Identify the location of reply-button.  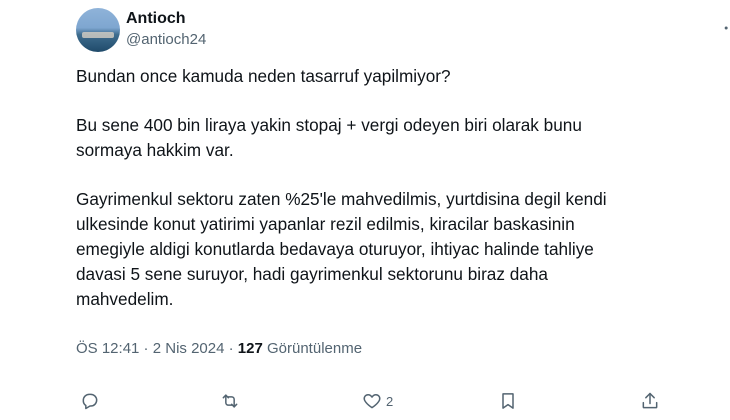
(90, 401).